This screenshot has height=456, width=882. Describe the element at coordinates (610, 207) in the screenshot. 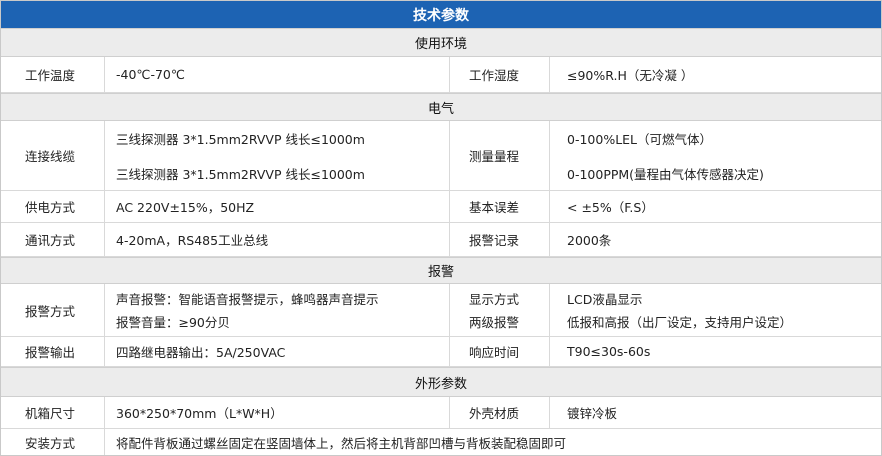

I see `value-basic-error: < ±5%（F.S）` at that location.